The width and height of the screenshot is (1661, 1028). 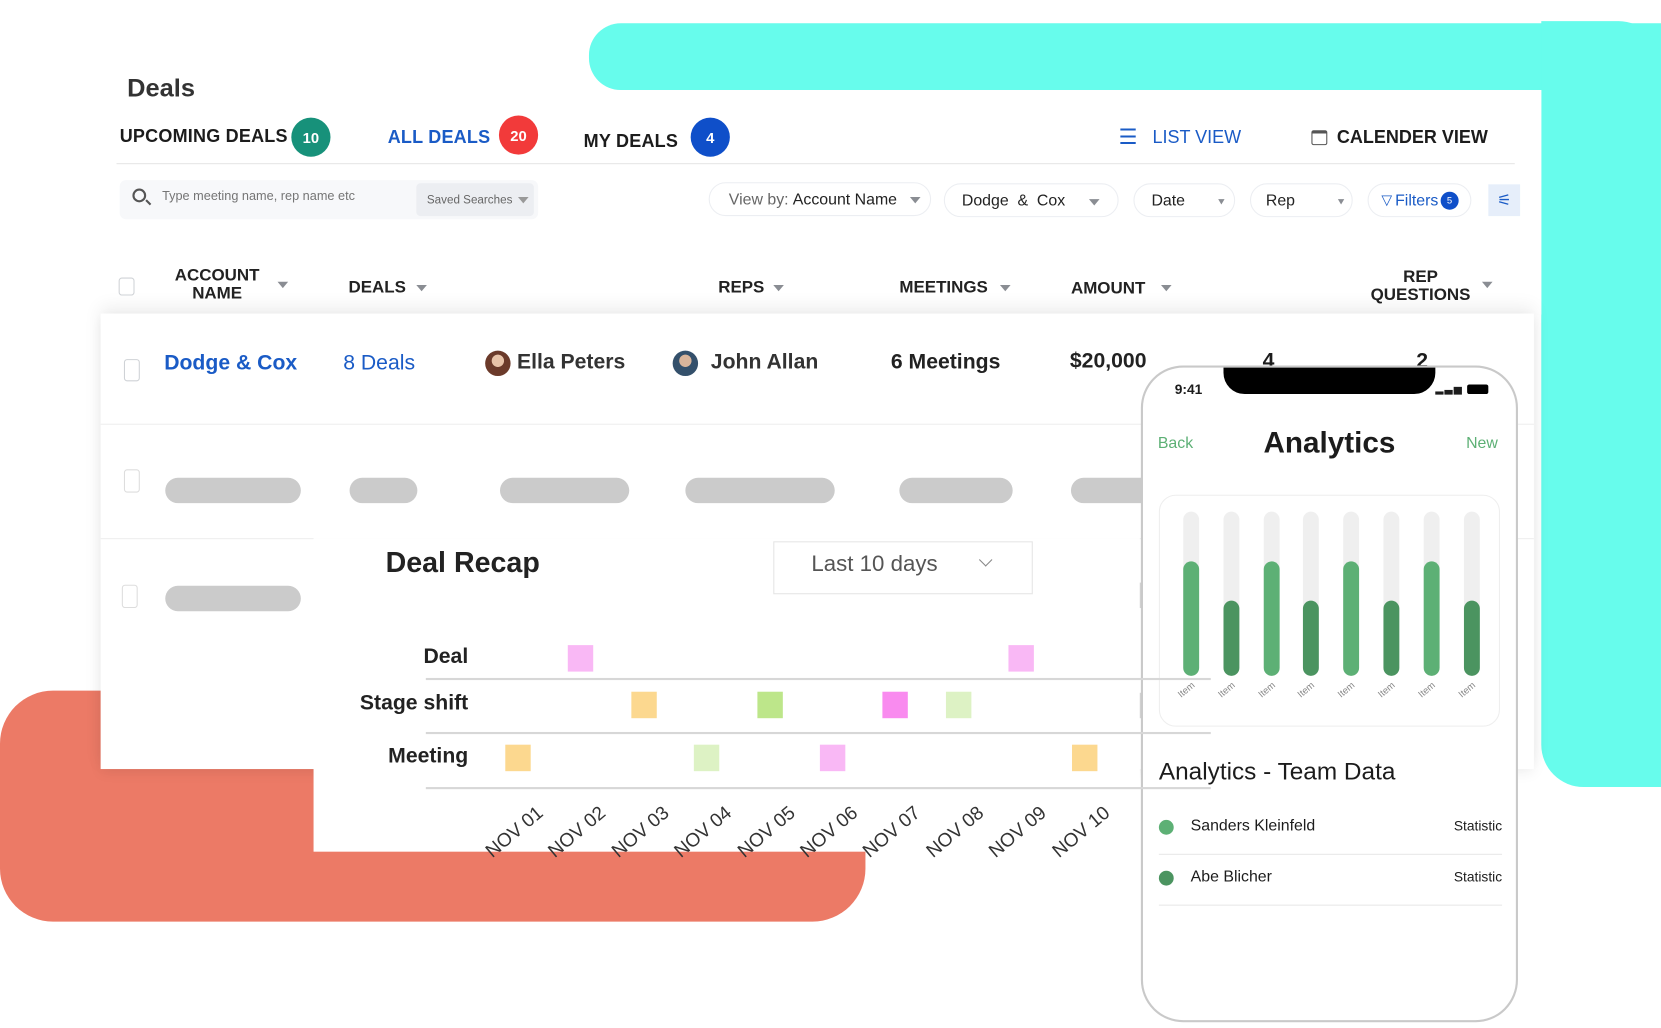 I want to click on list-item: Abe Blicher Statistic, so click(x=1330, y=884).